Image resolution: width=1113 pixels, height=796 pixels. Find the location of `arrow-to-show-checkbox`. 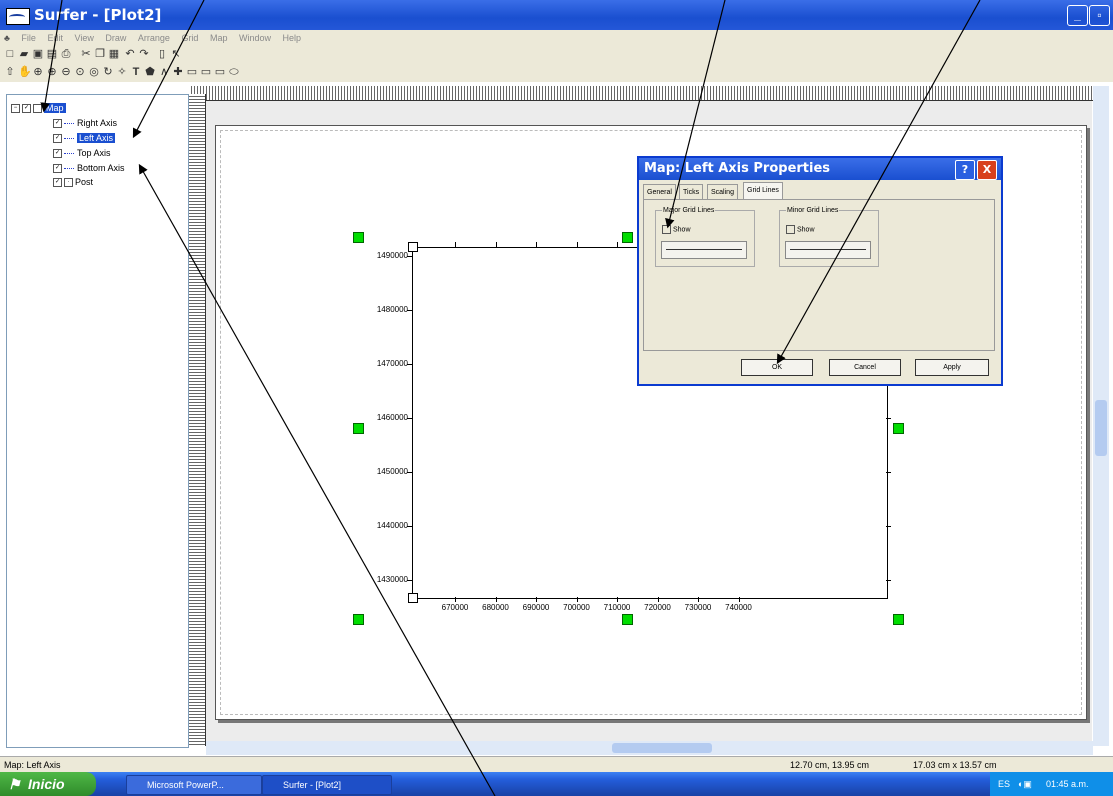

arrow-to-show-checkbox is located at coordinates (695, 114).